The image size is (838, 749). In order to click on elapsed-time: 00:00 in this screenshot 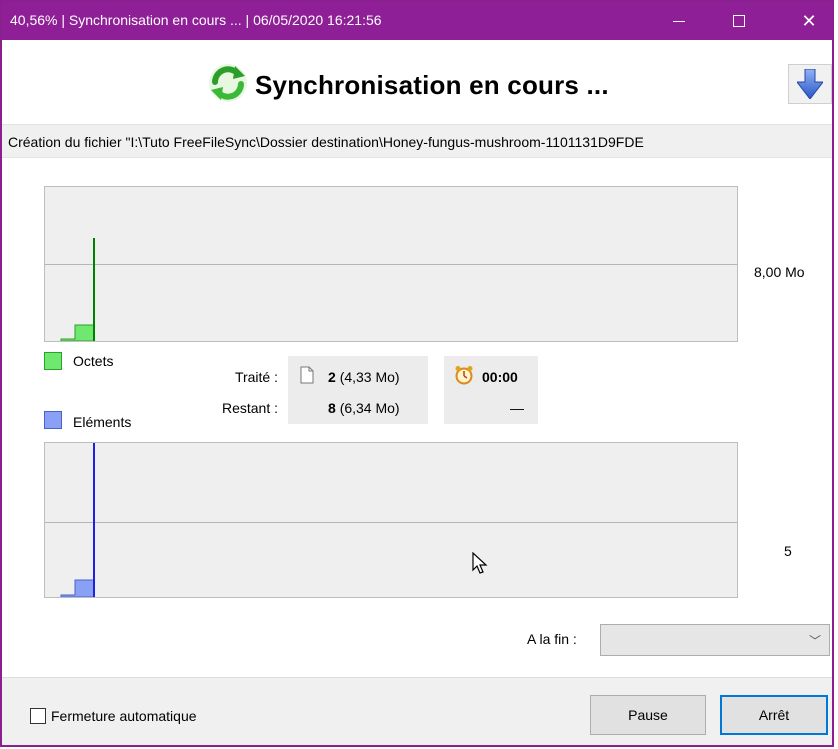, I will do `click(500, 377)`.